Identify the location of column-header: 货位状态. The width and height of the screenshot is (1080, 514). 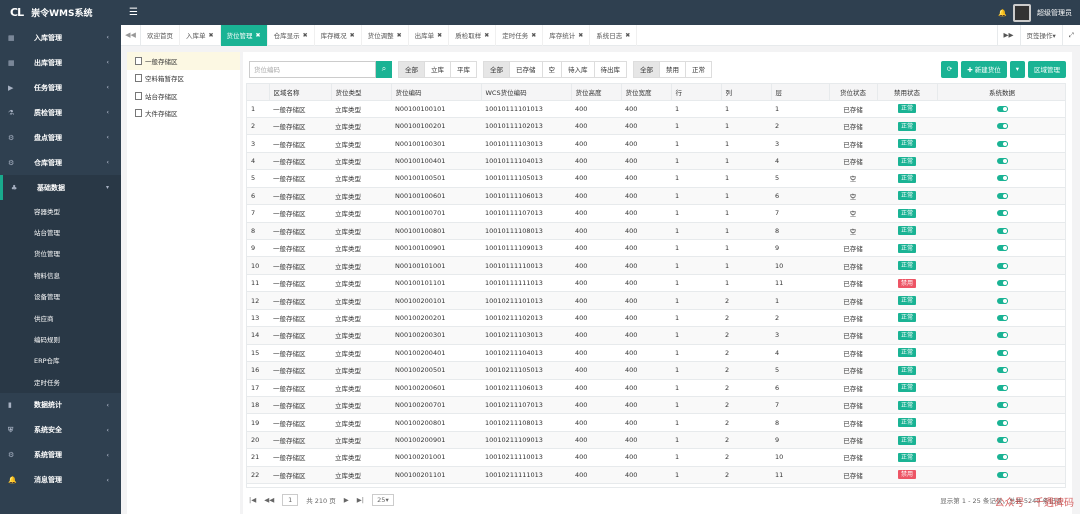
(853, 92).